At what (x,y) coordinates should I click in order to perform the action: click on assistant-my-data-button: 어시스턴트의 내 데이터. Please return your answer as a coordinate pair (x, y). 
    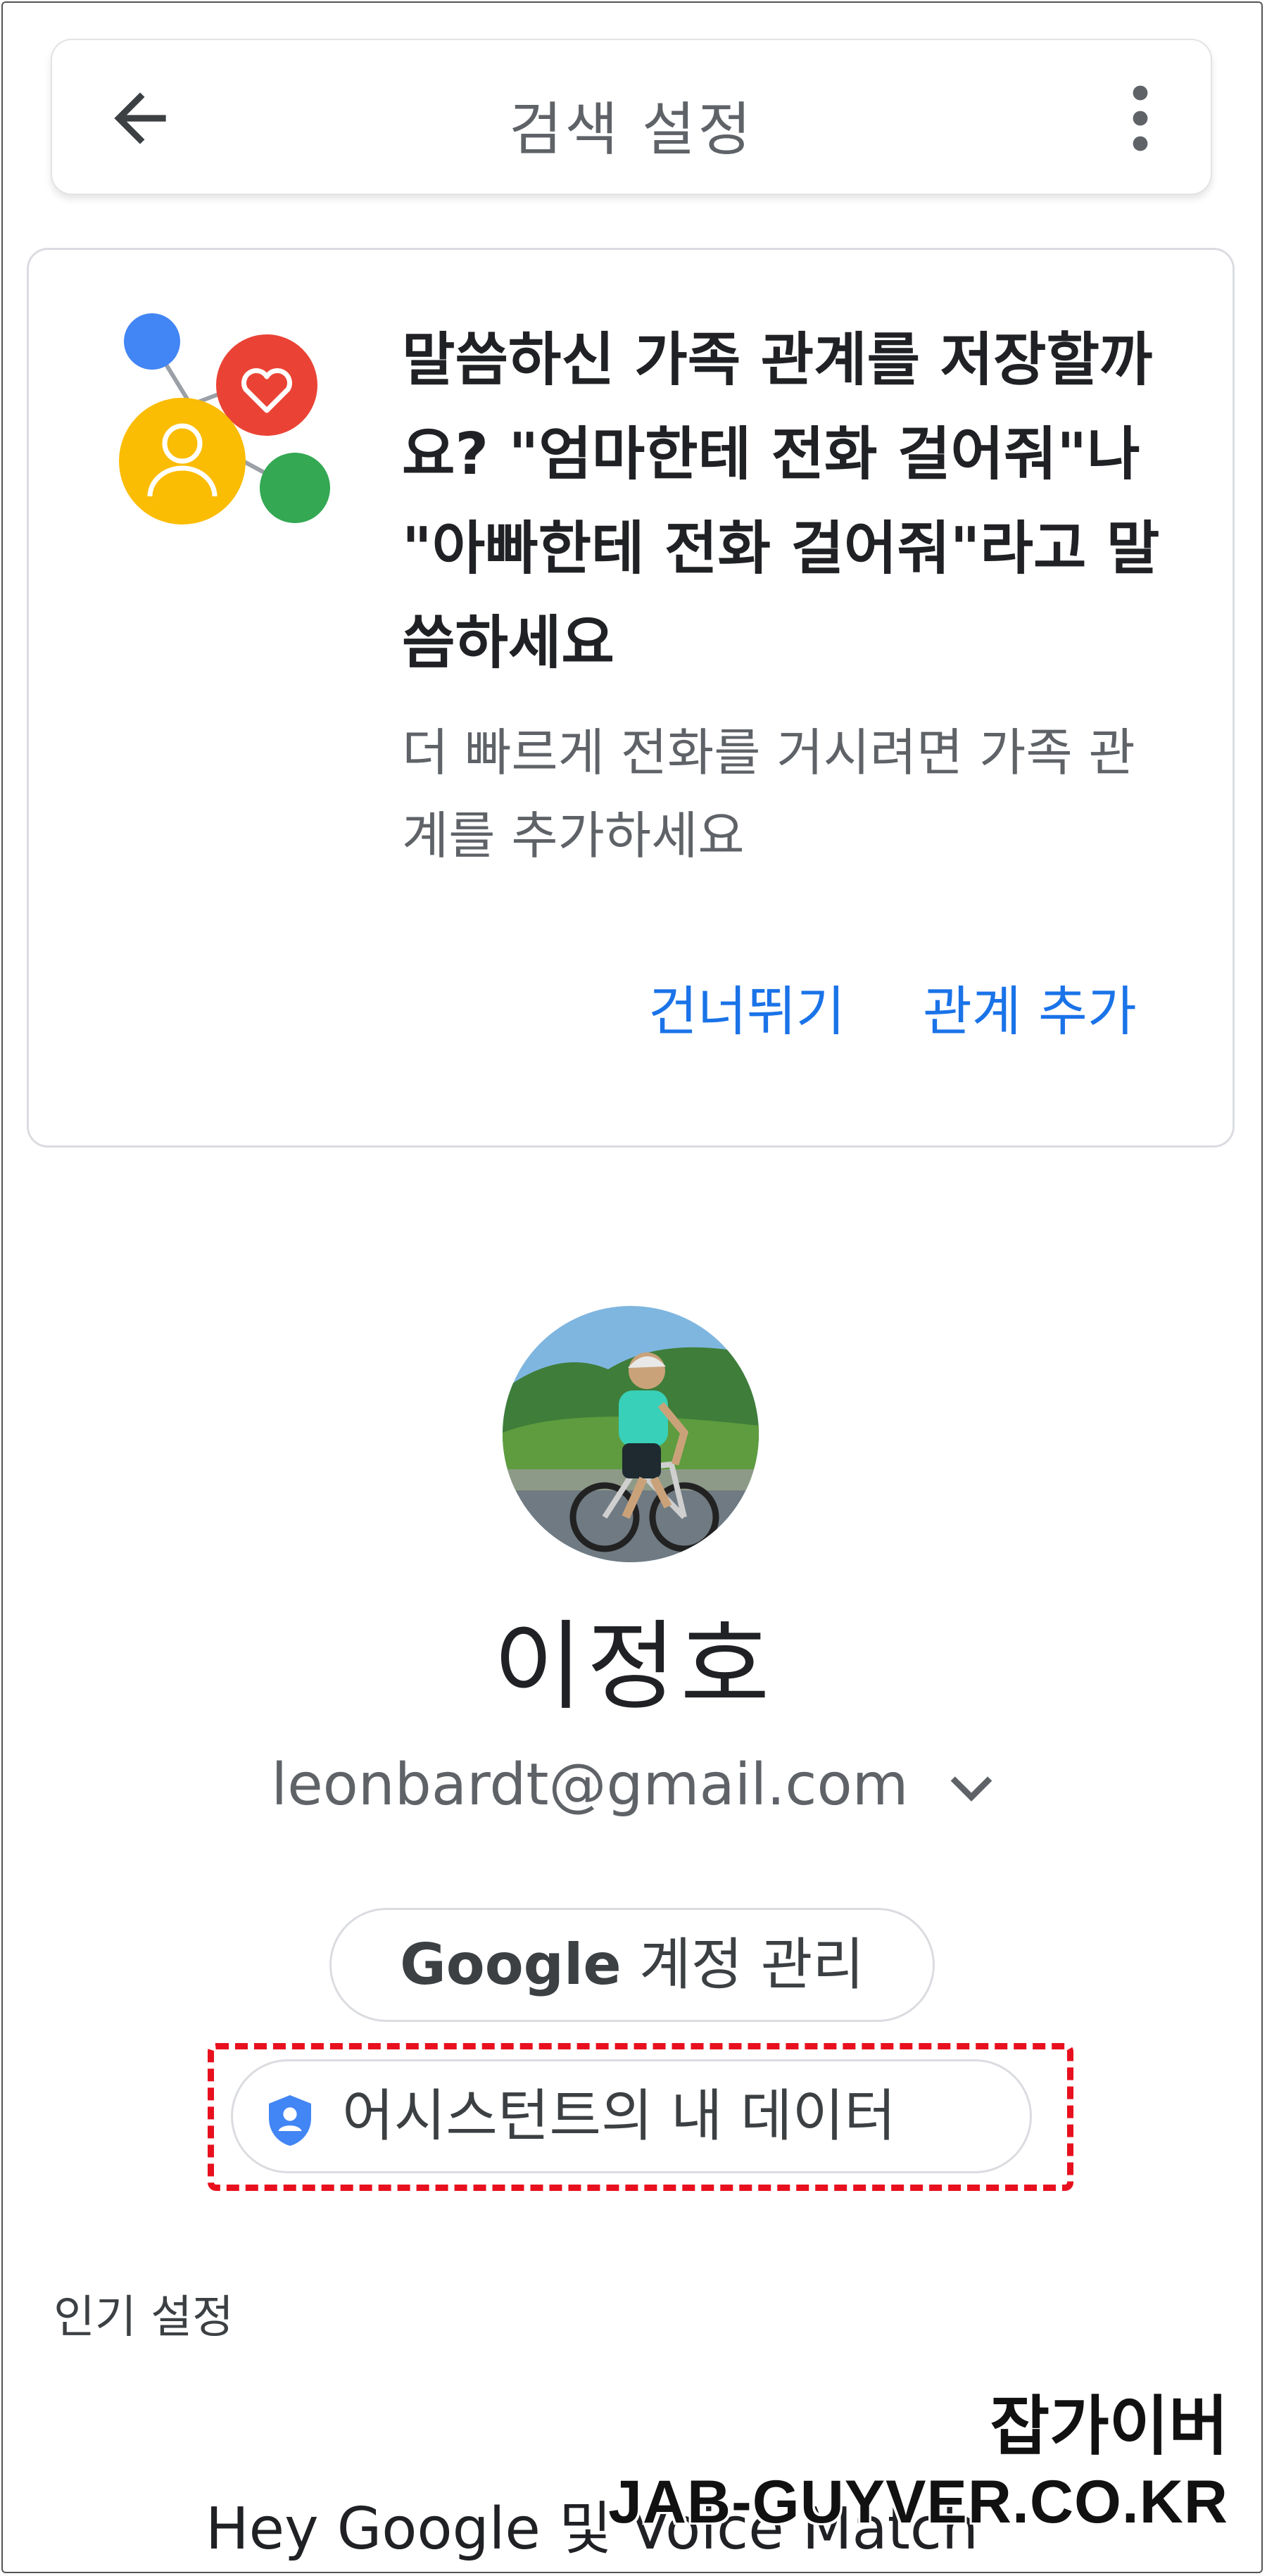
    Looking at the image, I should click on (631, 2116).